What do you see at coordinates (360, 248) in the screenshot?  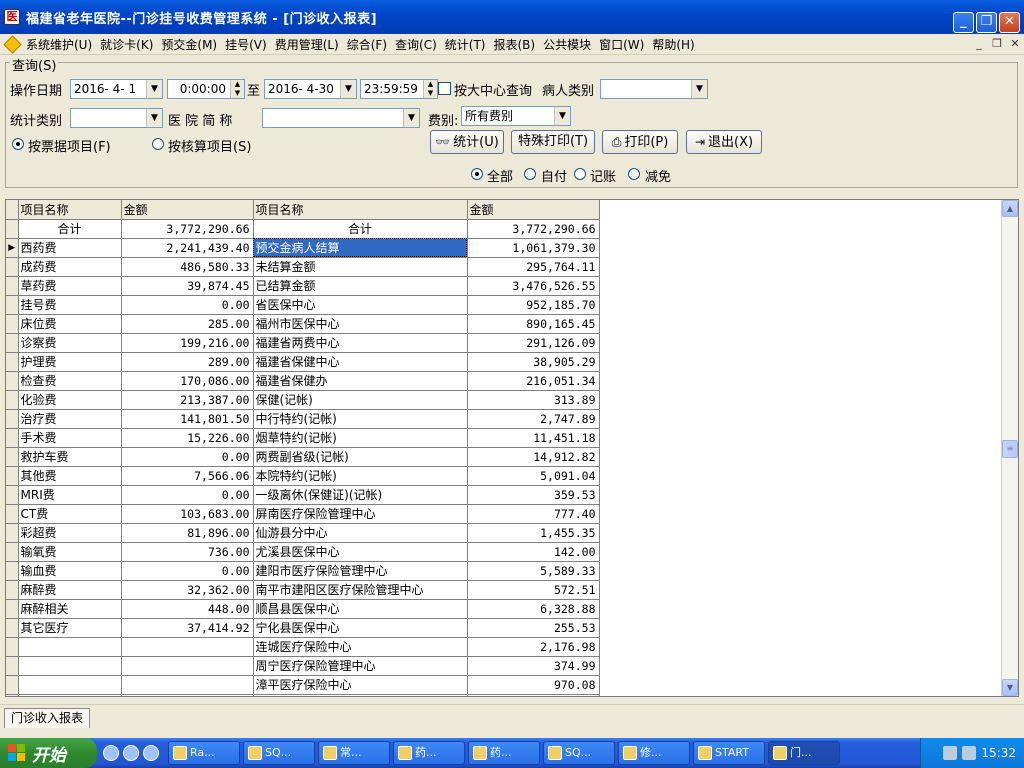 I see `cell-item-name-2: 预交金病人结算` at bounding box center [360, 248].